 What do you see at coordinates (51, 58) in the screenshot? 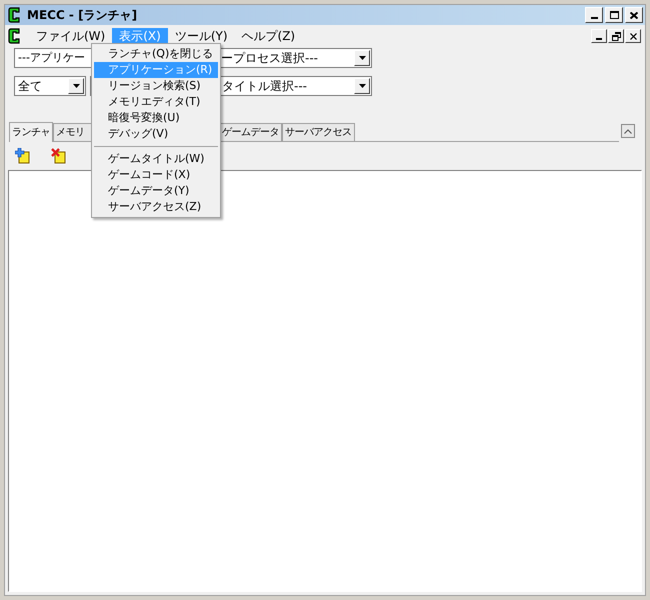
I see `dropdown-text: ---アプリケー` at bounding box center [51, 58].